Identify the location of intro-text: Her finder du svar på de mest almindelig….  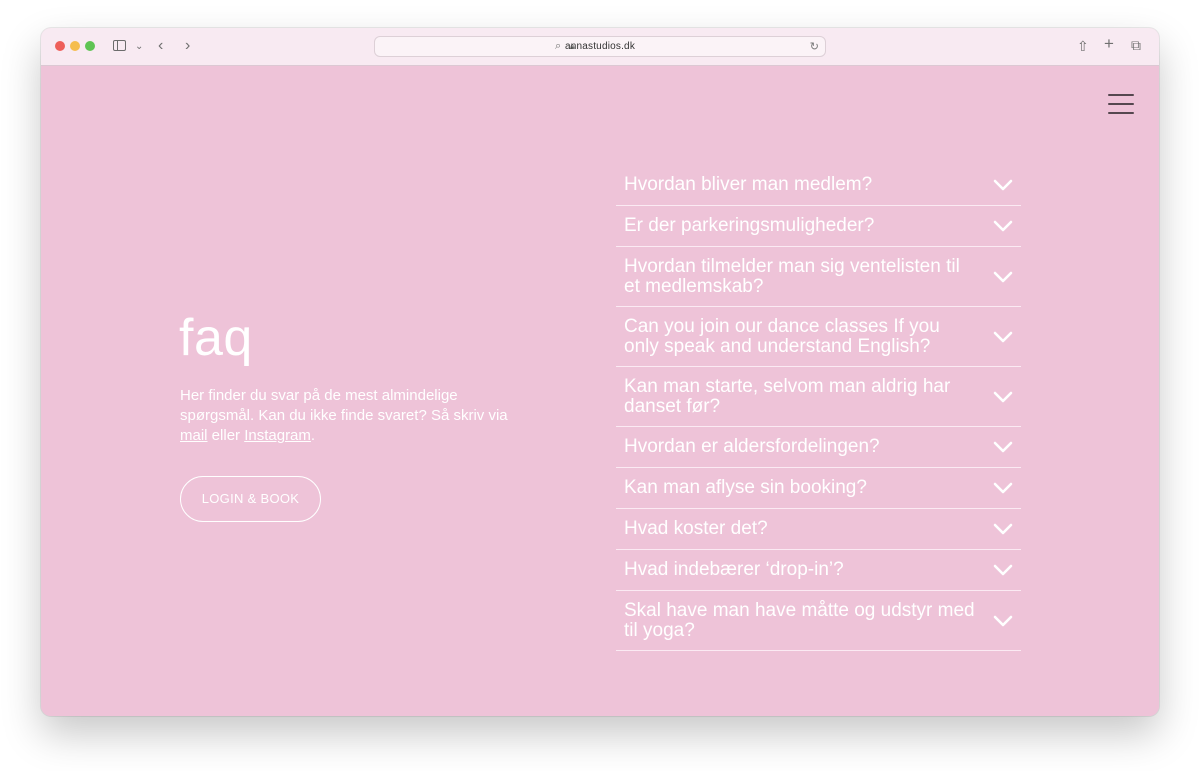
(344, 415).